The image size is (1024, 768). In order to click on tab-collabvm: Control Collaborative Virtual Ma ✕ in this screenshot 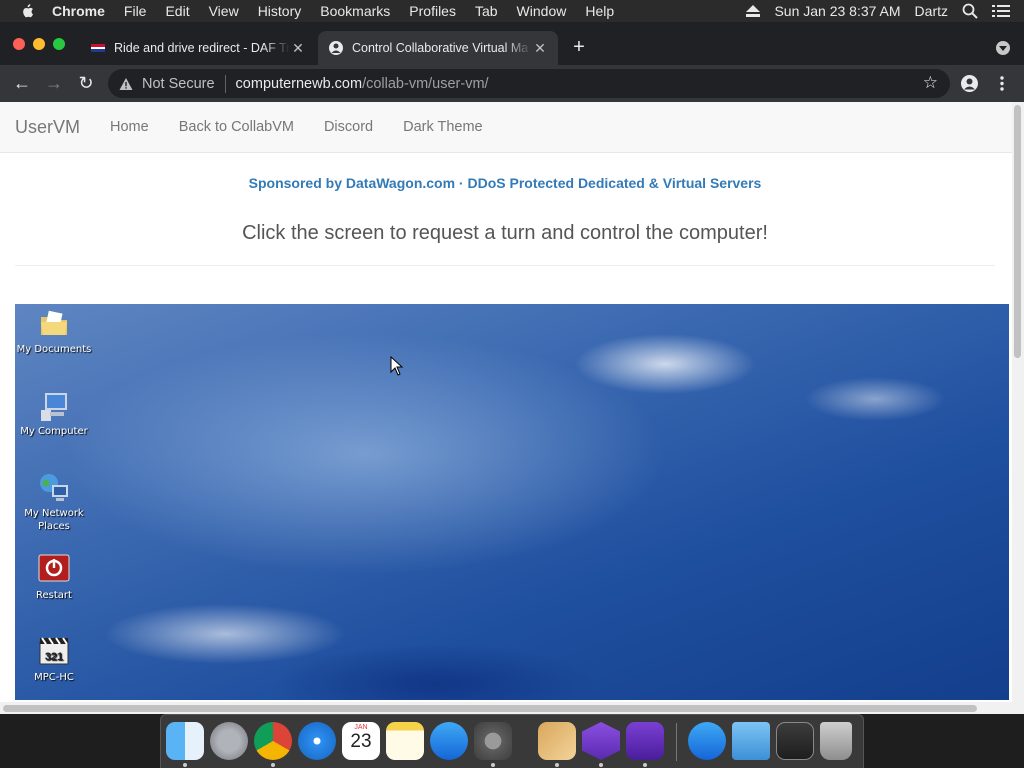, I will do `click(438, 48)`.